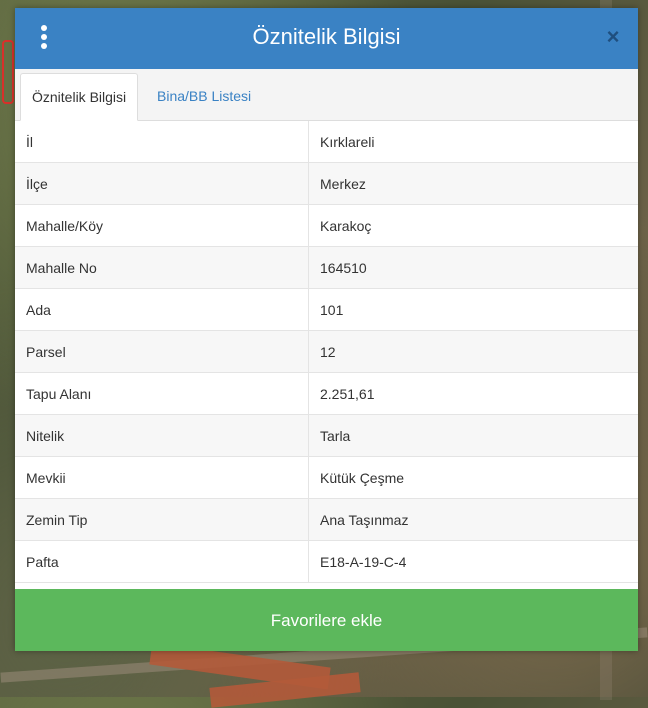 The image size is (648, 708). Describe the element at coordinates (162, 393) in the screenshot. I see `attribute-key: Tapu Alanı` at that location.